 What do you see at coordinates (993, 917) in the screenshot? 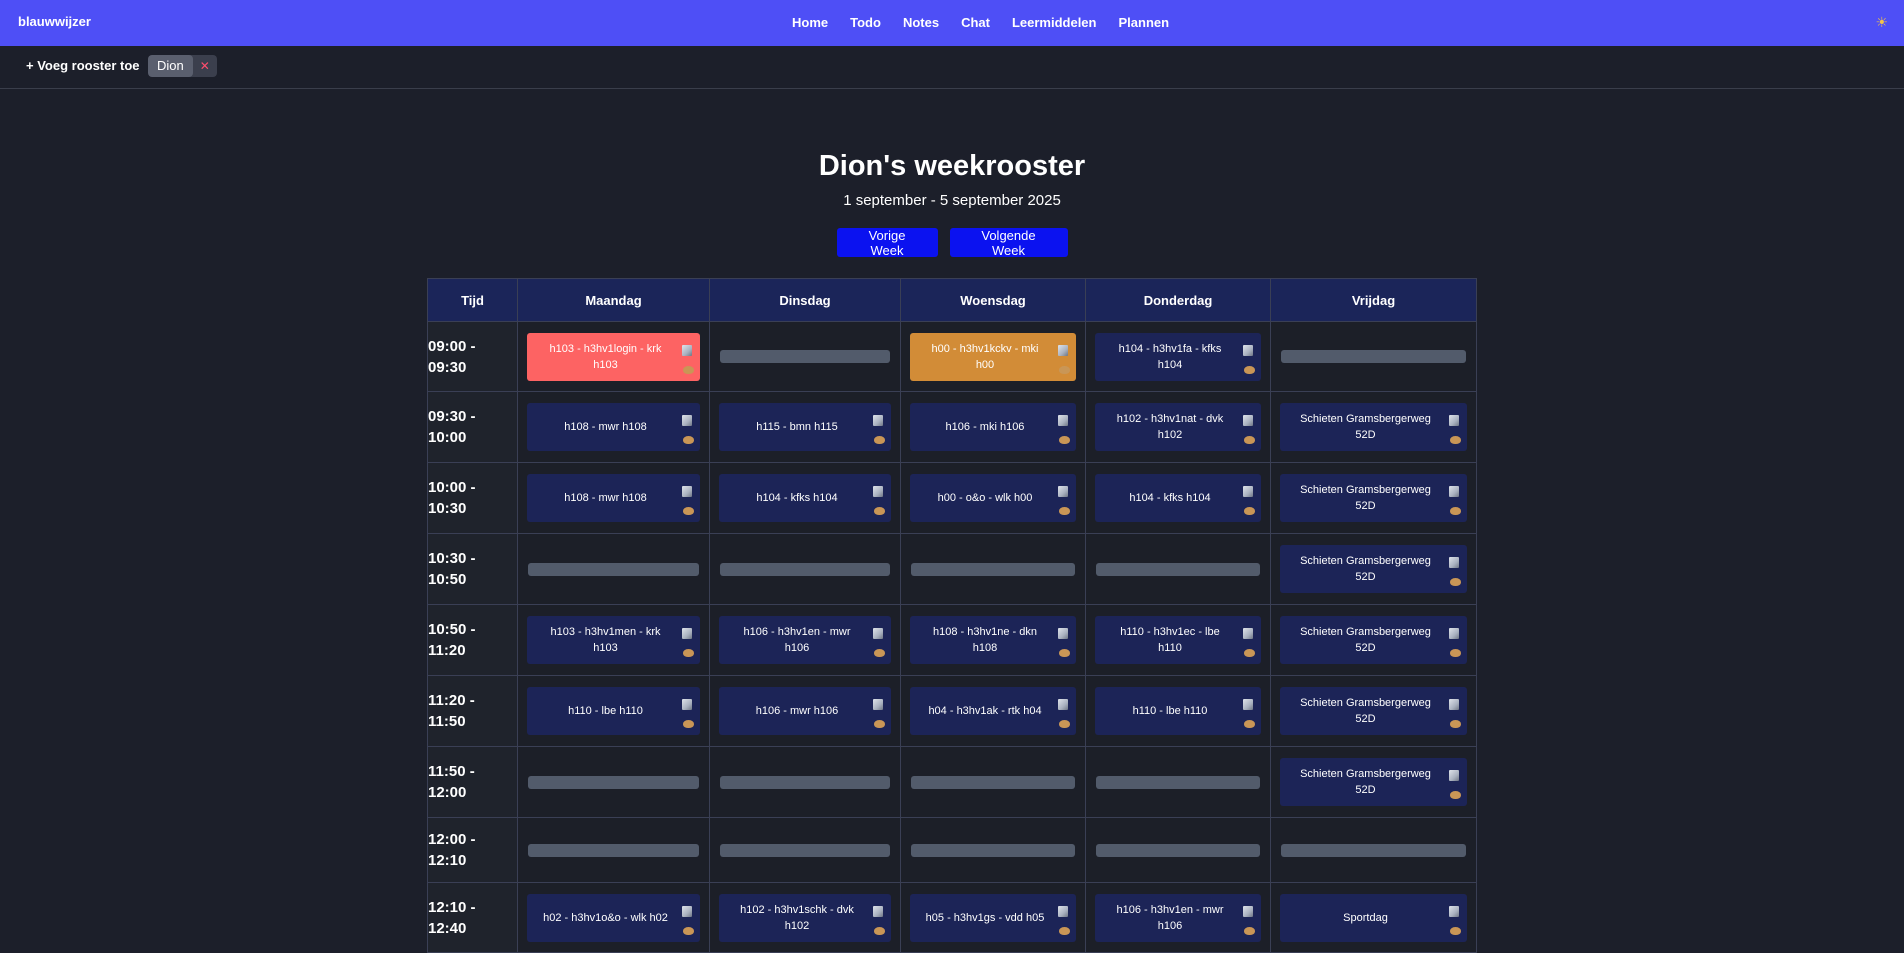
I see `lesson-card: h05 - h3hv1gs - vdd h05` at bounding box center [993, 917].